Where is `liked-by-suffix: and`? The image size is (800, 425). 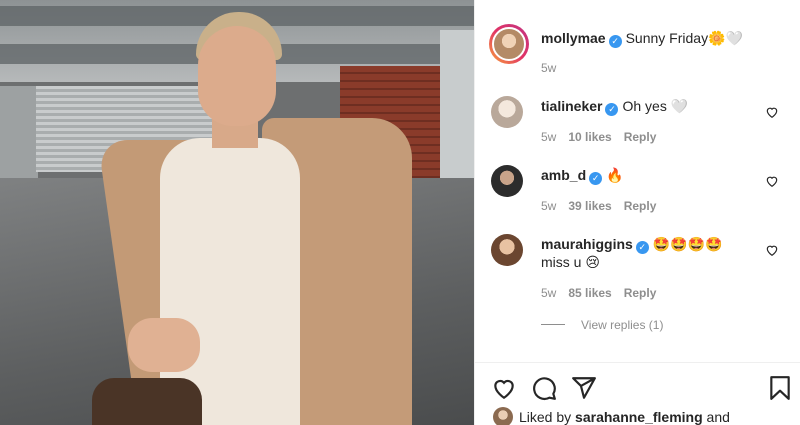
liked-by-suffix: and is located at coordinates (718, 417).